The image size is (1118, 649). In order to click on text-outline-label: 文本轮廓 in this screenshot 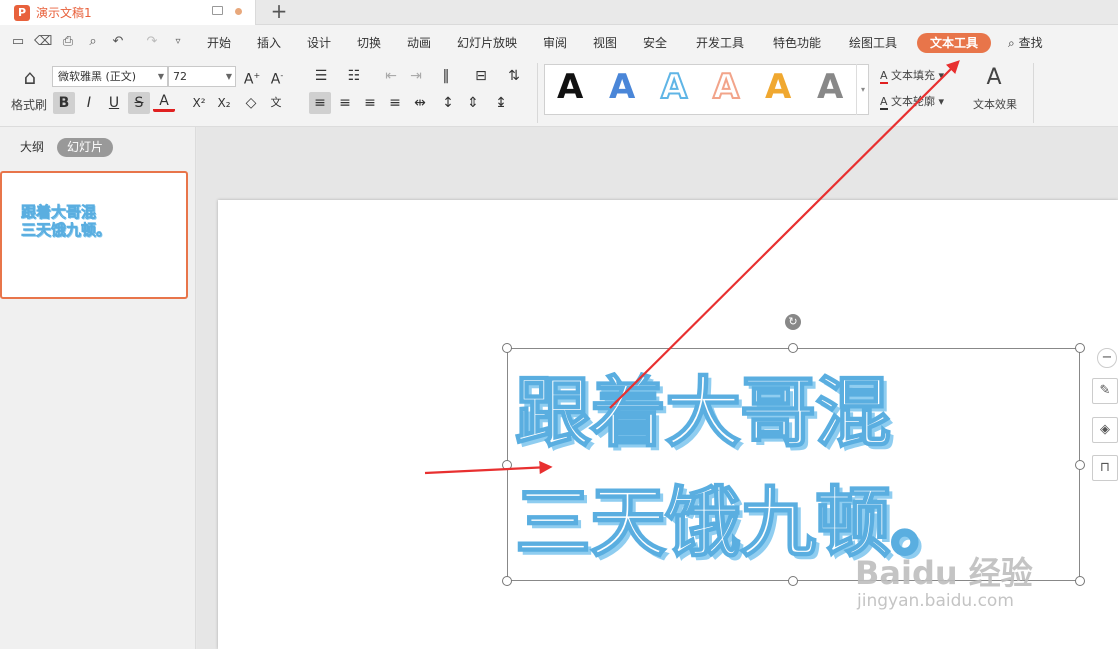, I will do `click(913, 101)`.